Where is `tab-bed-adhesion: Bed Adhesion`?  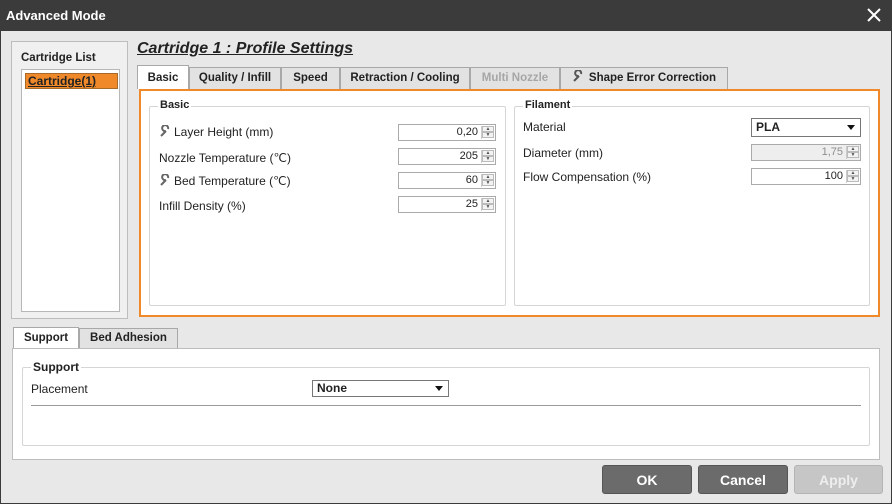 tab-bed-adhesion: Bed Adhesion is located at coordinates (128, 338).